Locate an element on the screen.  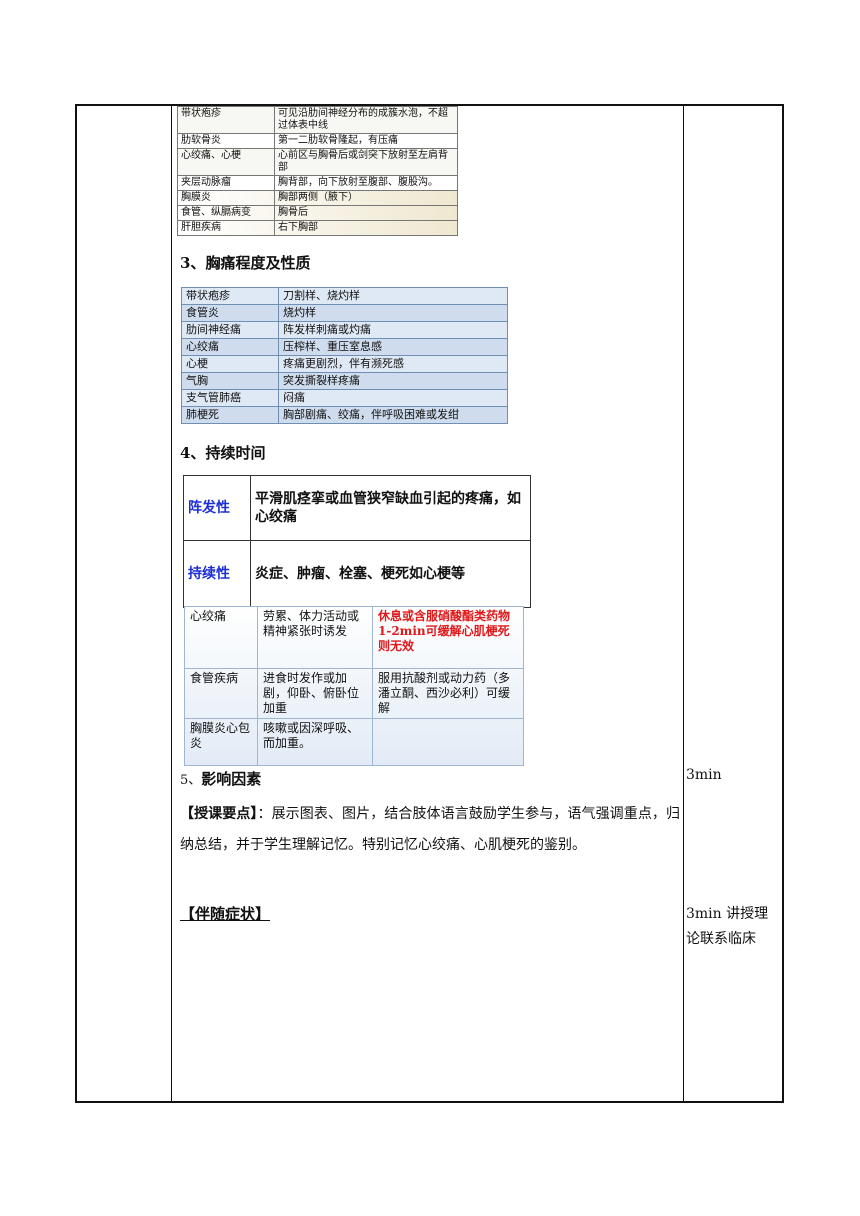
table-cell: 心梗 is located at coordinates (230, 364).